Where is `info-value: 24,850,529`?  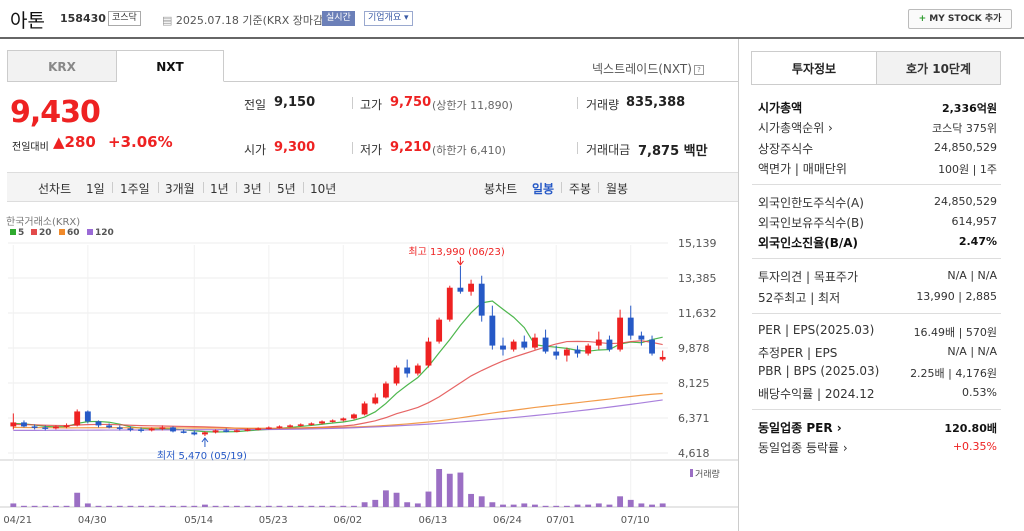
info-value: 24,850,529 is located at coordinates (965, 147).